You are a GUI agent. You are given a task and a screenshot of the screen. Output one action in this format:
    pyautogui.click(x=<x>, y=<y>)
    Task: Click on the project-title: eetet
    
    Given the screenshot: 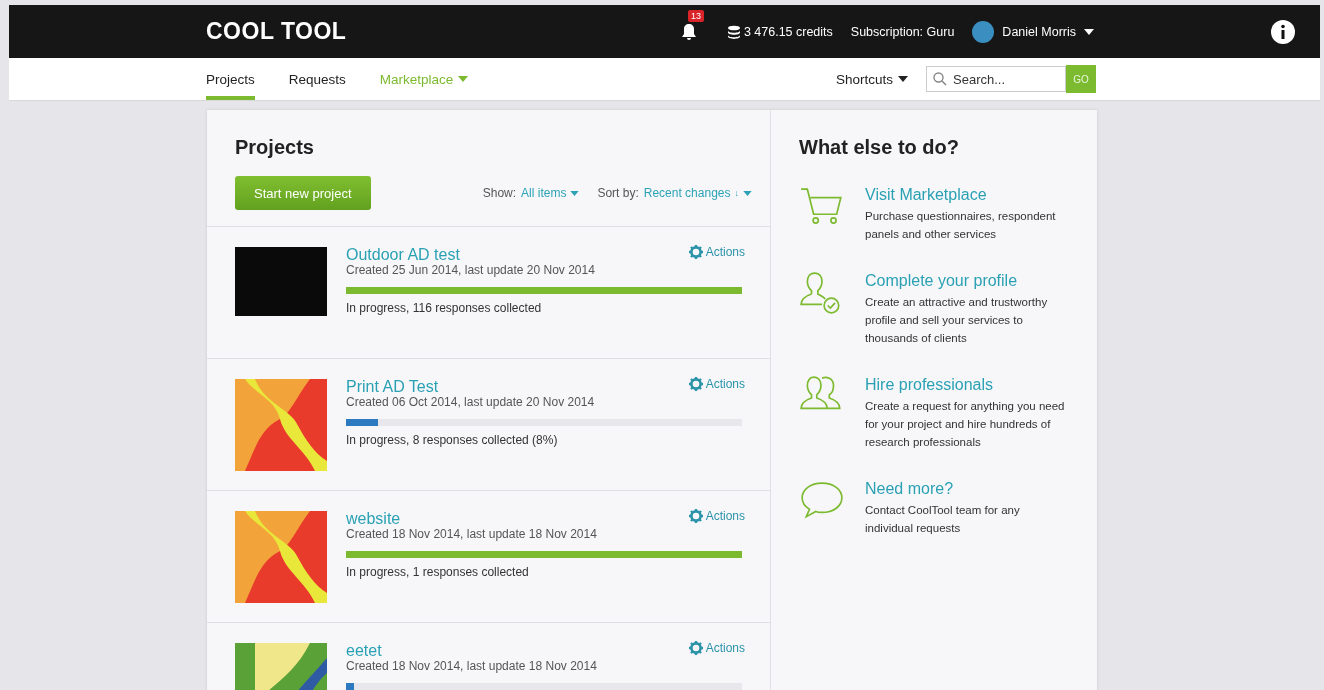 What is the action you would take?
    pyautogui.click(x=364, y=651)
    